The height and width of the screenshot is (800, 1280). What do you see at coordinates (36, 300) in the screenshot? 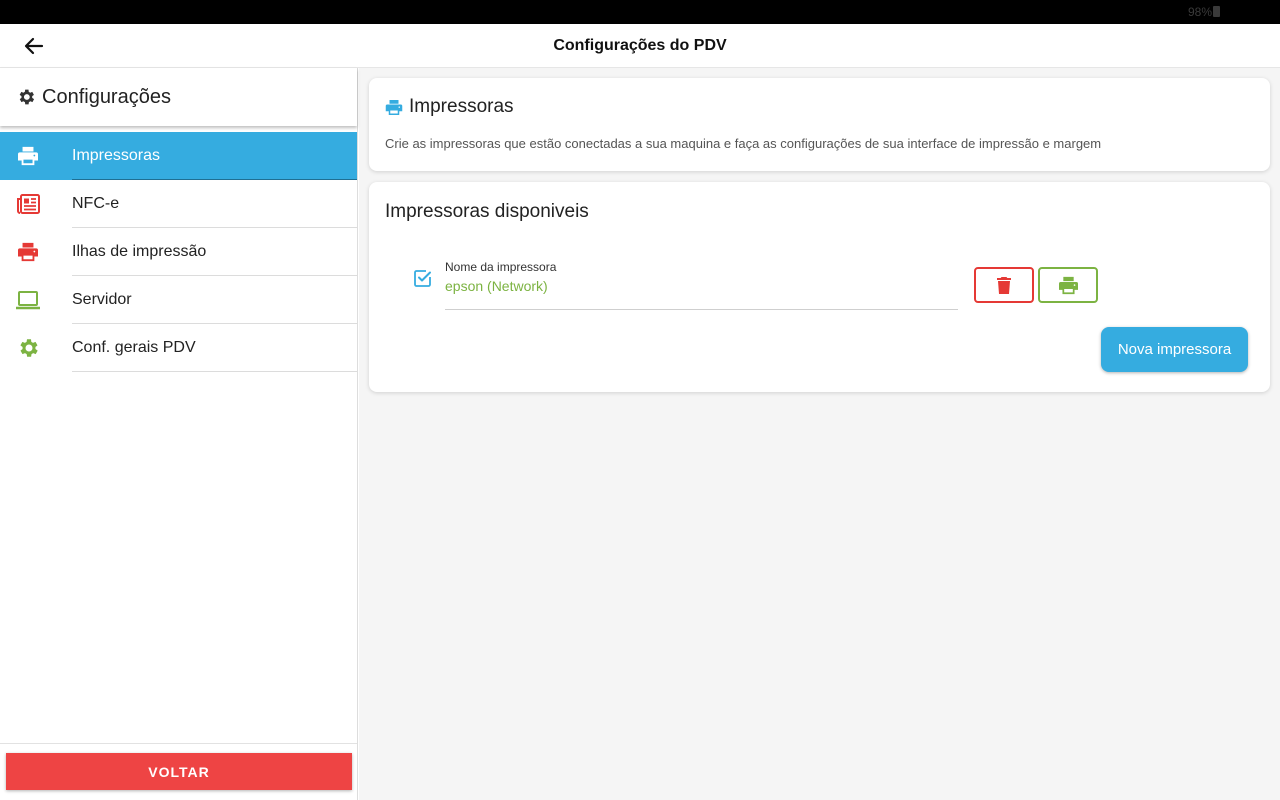
I see `laptop-icon` at bounding box center [36, 300].